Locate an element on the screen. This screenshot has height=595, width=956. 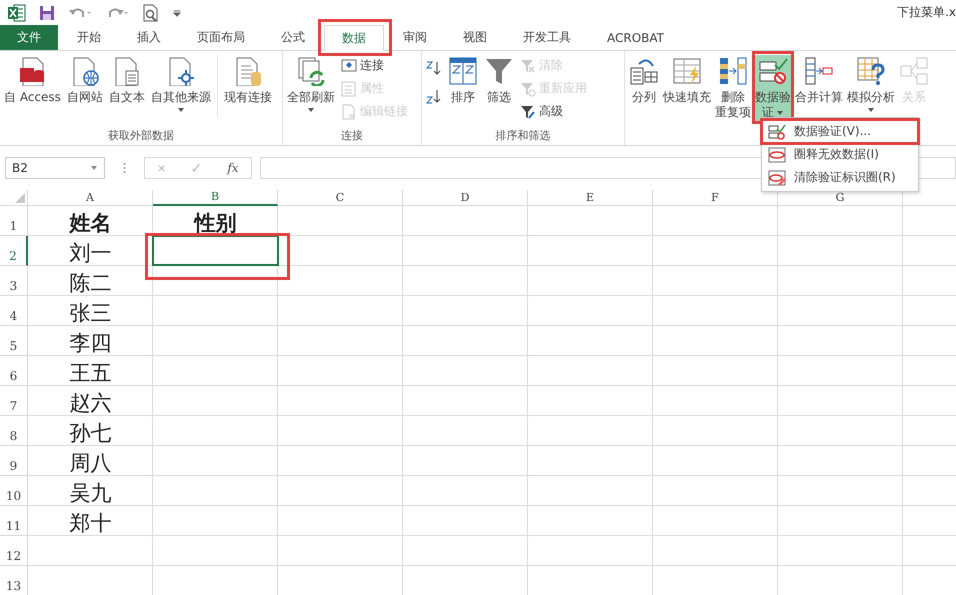
print-preview-icon is located at coordinates (151, 13).